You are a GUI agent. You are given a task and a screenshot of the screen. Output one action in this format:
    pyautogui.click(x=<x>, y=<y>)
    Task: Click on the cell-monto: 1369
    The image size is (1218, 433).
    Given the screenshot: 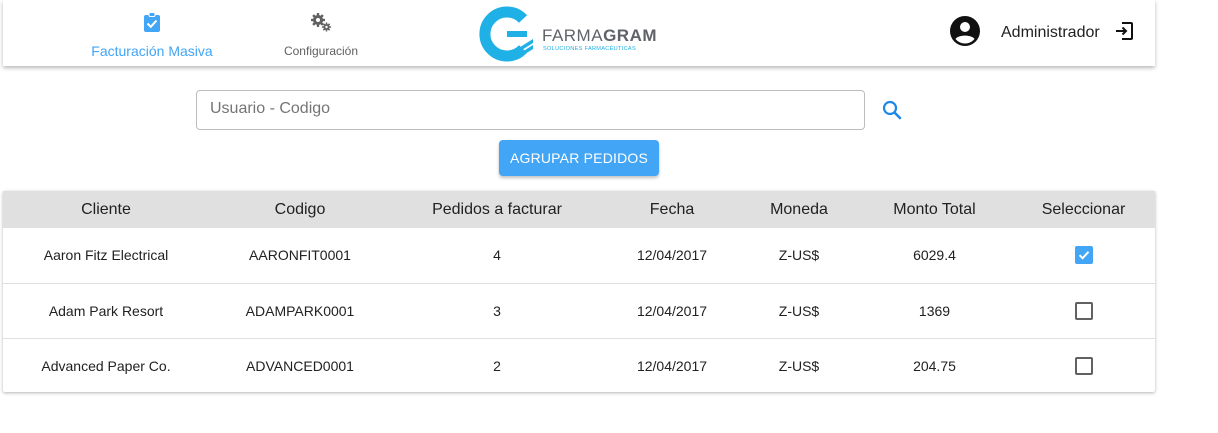 What is the action you would take?
    pyautogui.click(x=934, y=310)
    